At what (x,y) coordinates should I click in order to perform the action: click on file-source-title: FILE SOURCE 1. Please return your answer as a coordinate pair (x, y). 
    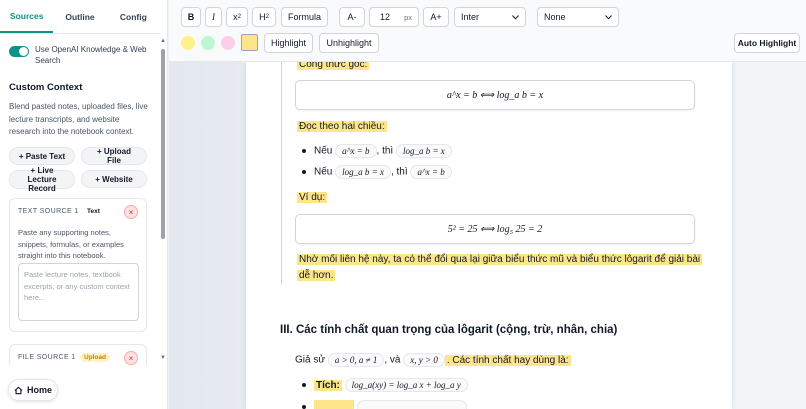
    Looking at the image, I should click on (47, 357).